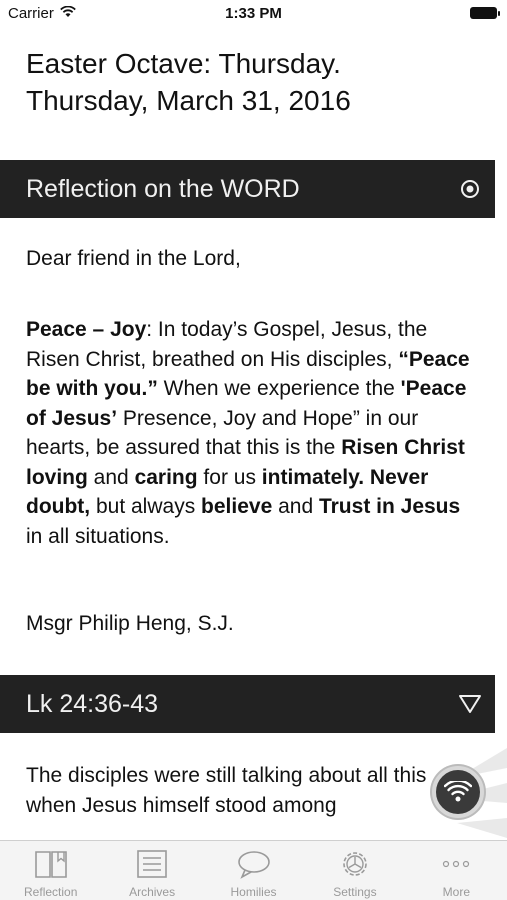  I want to click on emphasis-text: Trust in Jesus, so click(389, 506).